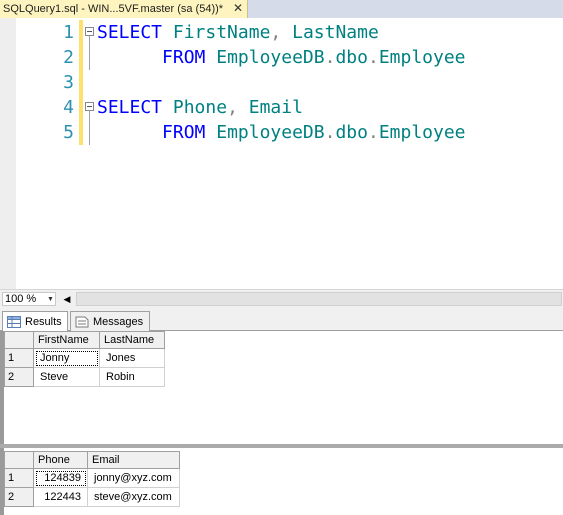 The image size is (563, 515). I want to click on code-text: SELECT Phone, Email, so click(200, 107).